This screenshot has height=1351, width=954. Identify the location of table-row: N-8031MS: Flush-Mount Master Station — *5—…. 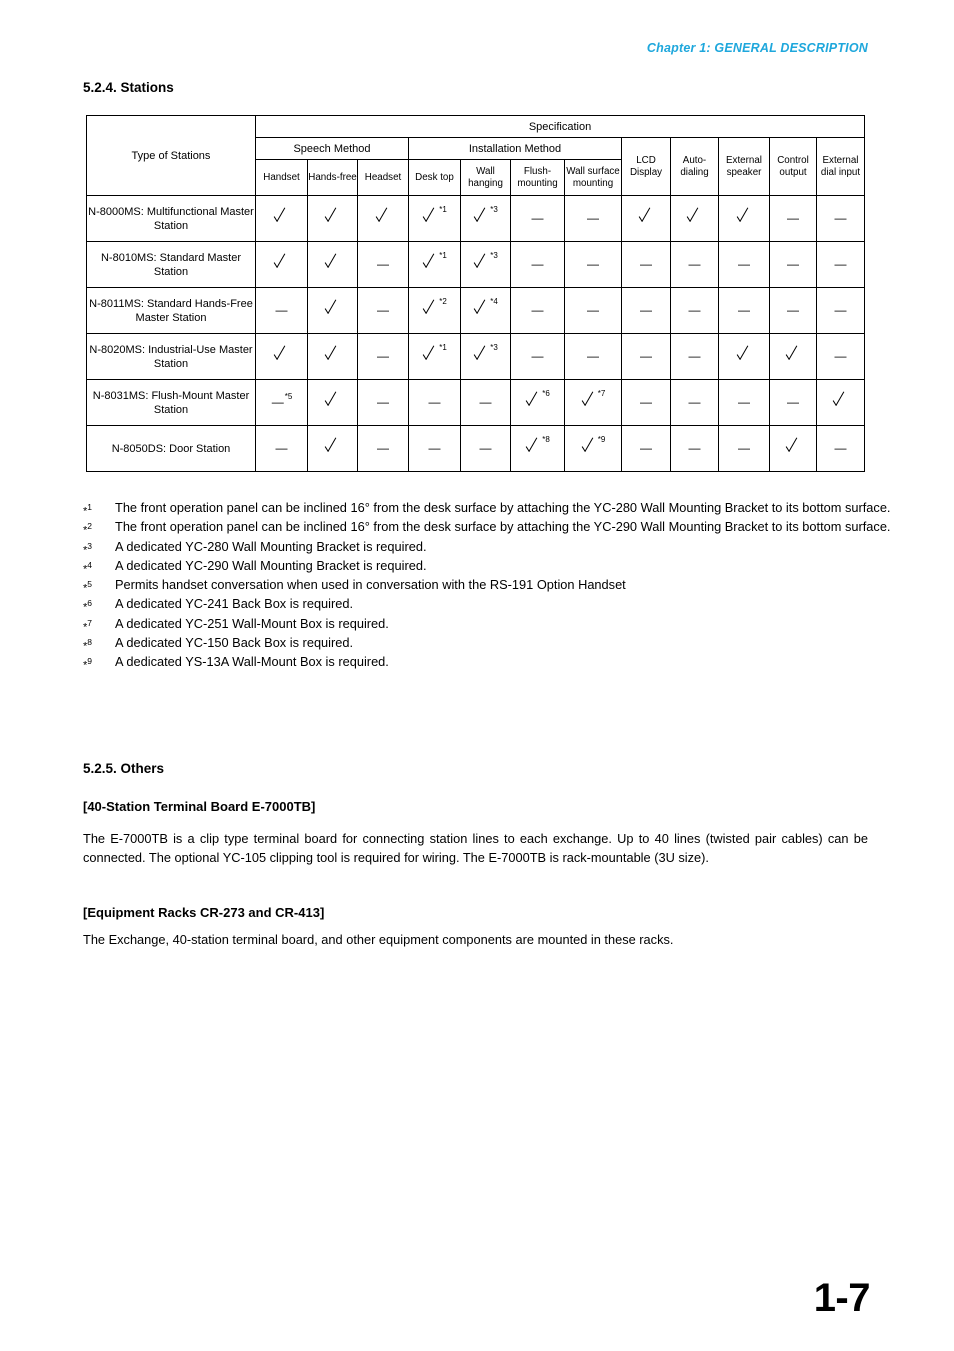
(475, 402).